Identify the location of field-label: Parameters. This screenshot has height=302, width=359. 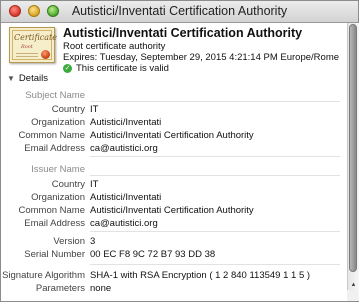
(60, 288).